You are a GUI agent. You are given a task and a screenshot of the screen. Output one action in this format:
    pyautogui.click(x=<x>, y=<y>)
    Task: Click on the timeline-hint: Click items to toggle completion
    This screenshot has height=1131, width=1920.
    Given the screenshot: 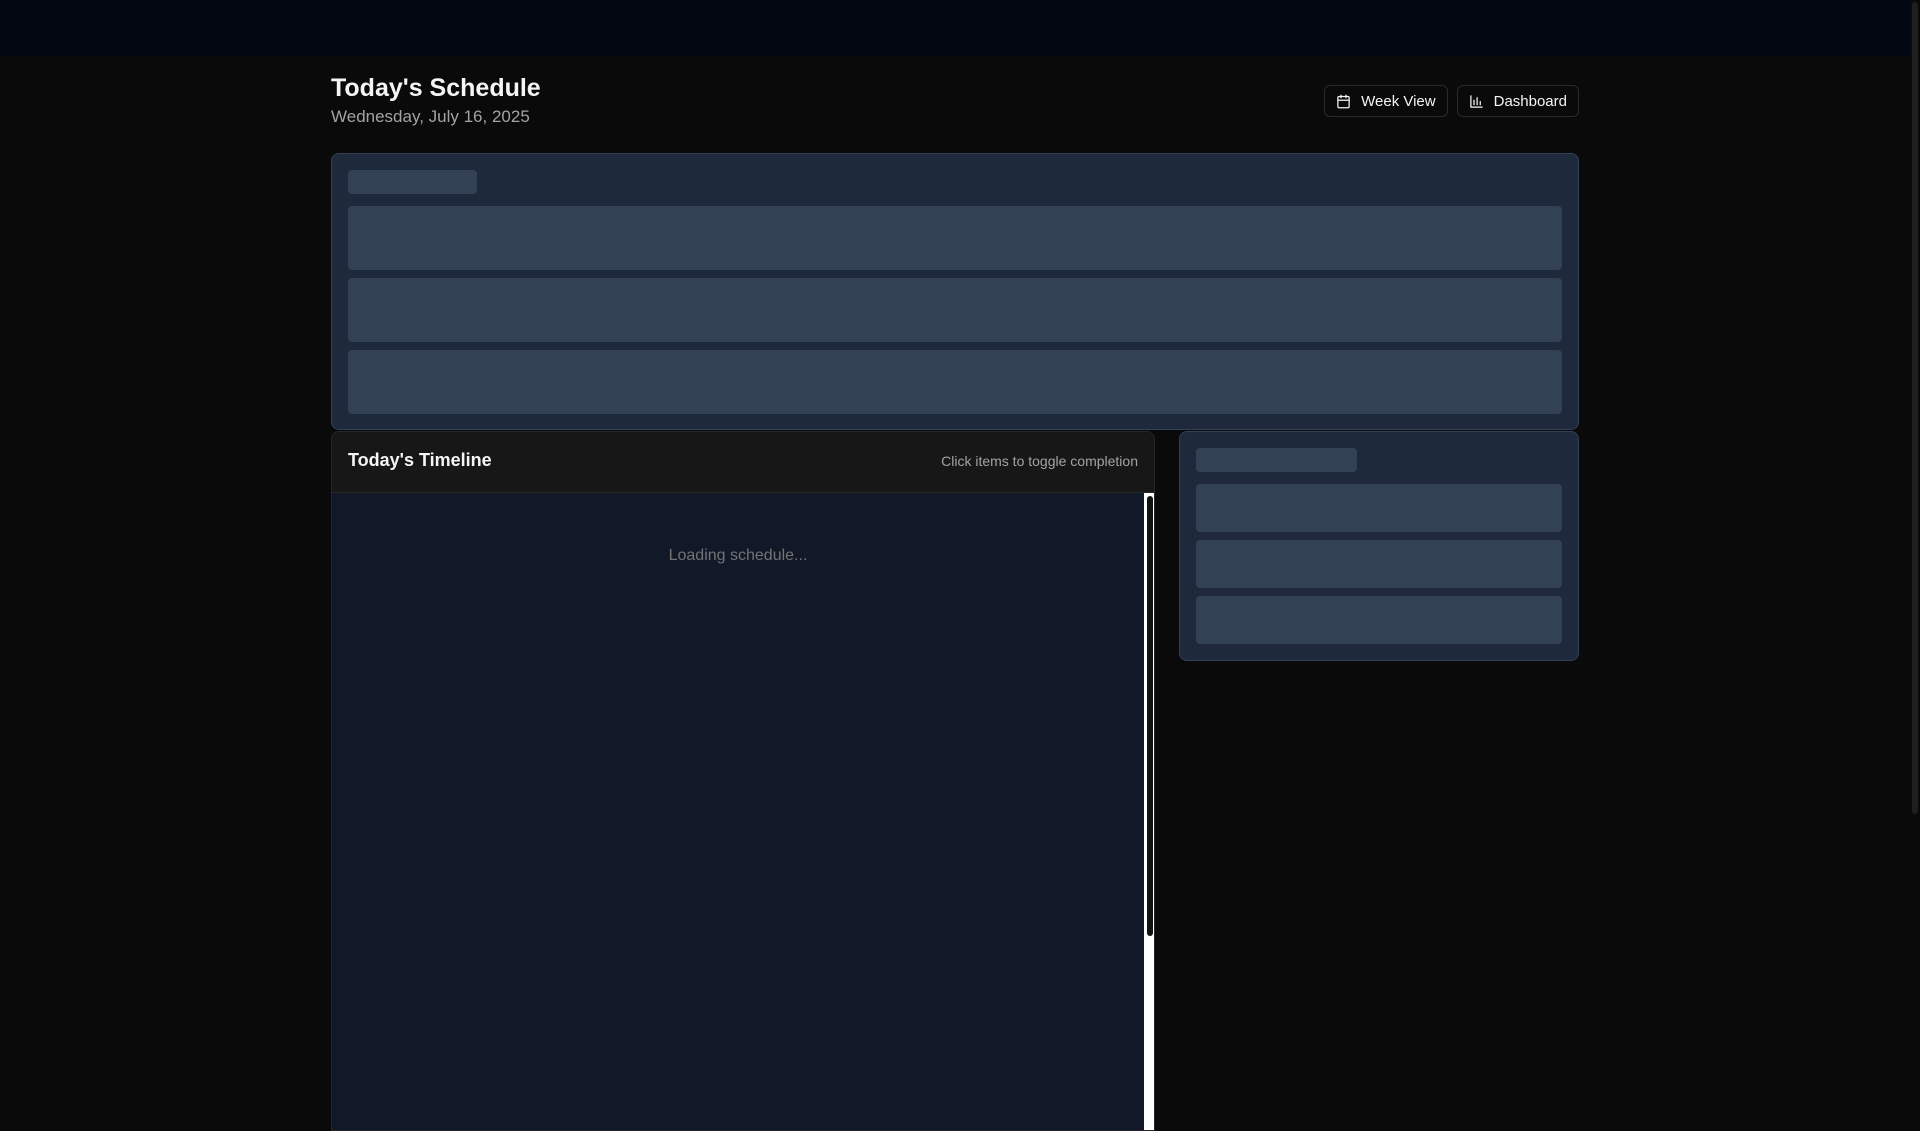 What is the action you would take?
    pyautogui.click(x=1039, y=461)
    